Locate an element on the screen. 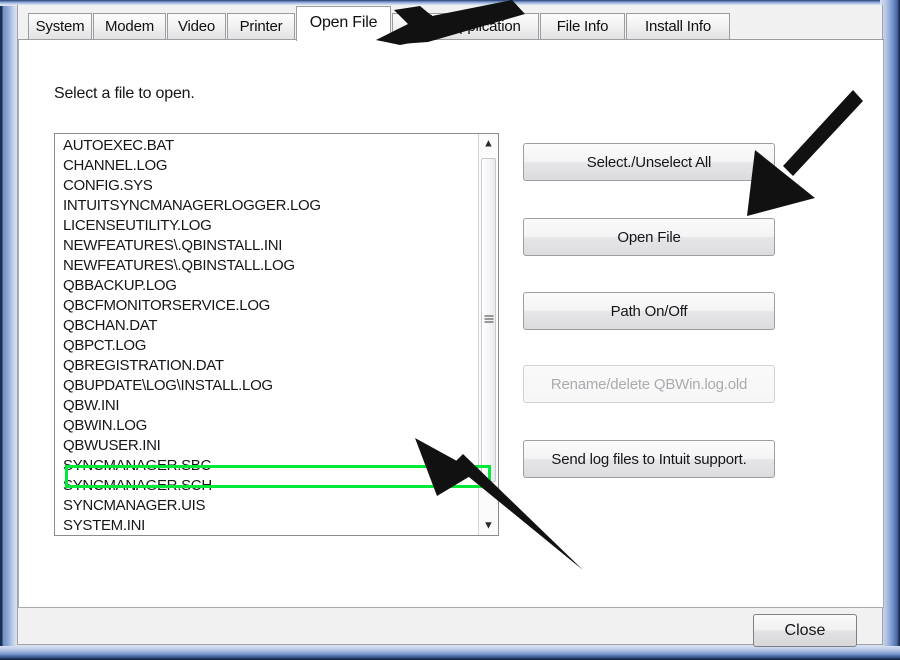 This screenshot has width=900, height=660. rename-delete-qbwin-log-old-button: Rename/delete QBWin.log.old is located at coordinates (649, 384).